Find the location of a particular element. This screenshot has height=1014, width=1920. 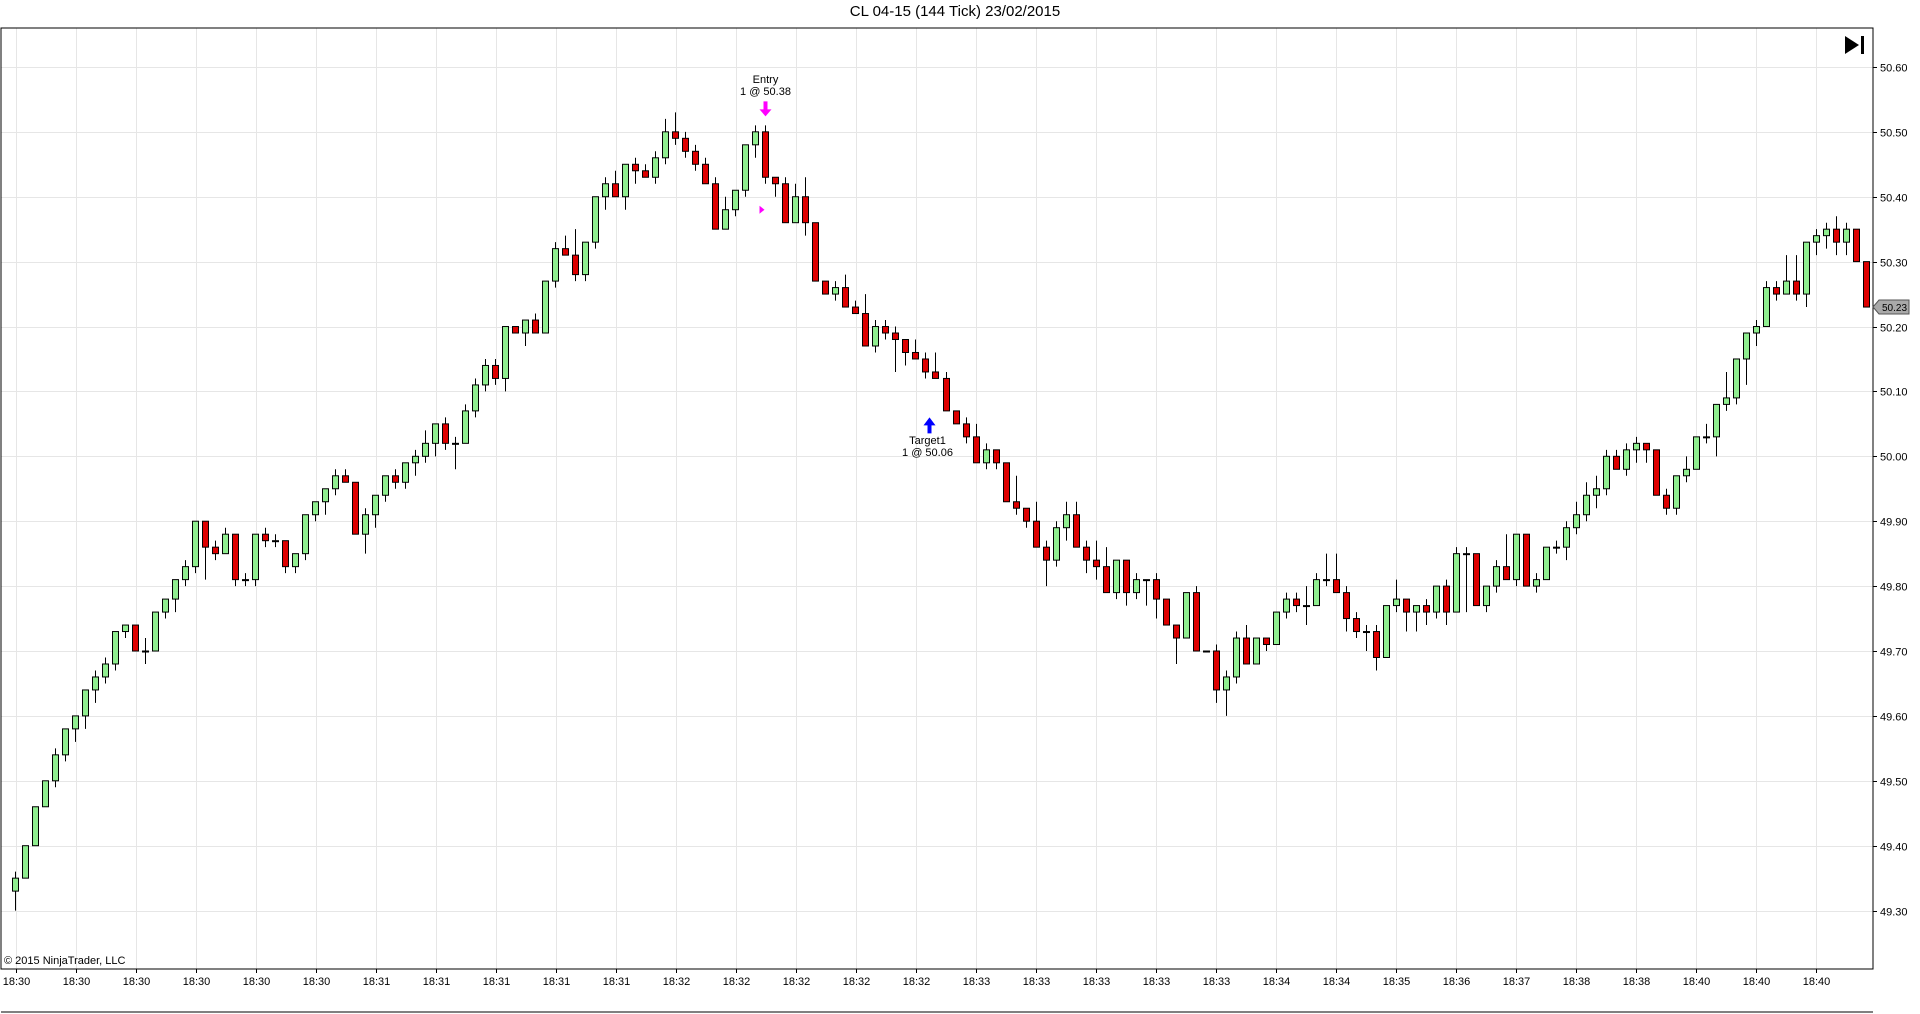

y-tick-label: 50.50 is located at coordinates (1894, 134).